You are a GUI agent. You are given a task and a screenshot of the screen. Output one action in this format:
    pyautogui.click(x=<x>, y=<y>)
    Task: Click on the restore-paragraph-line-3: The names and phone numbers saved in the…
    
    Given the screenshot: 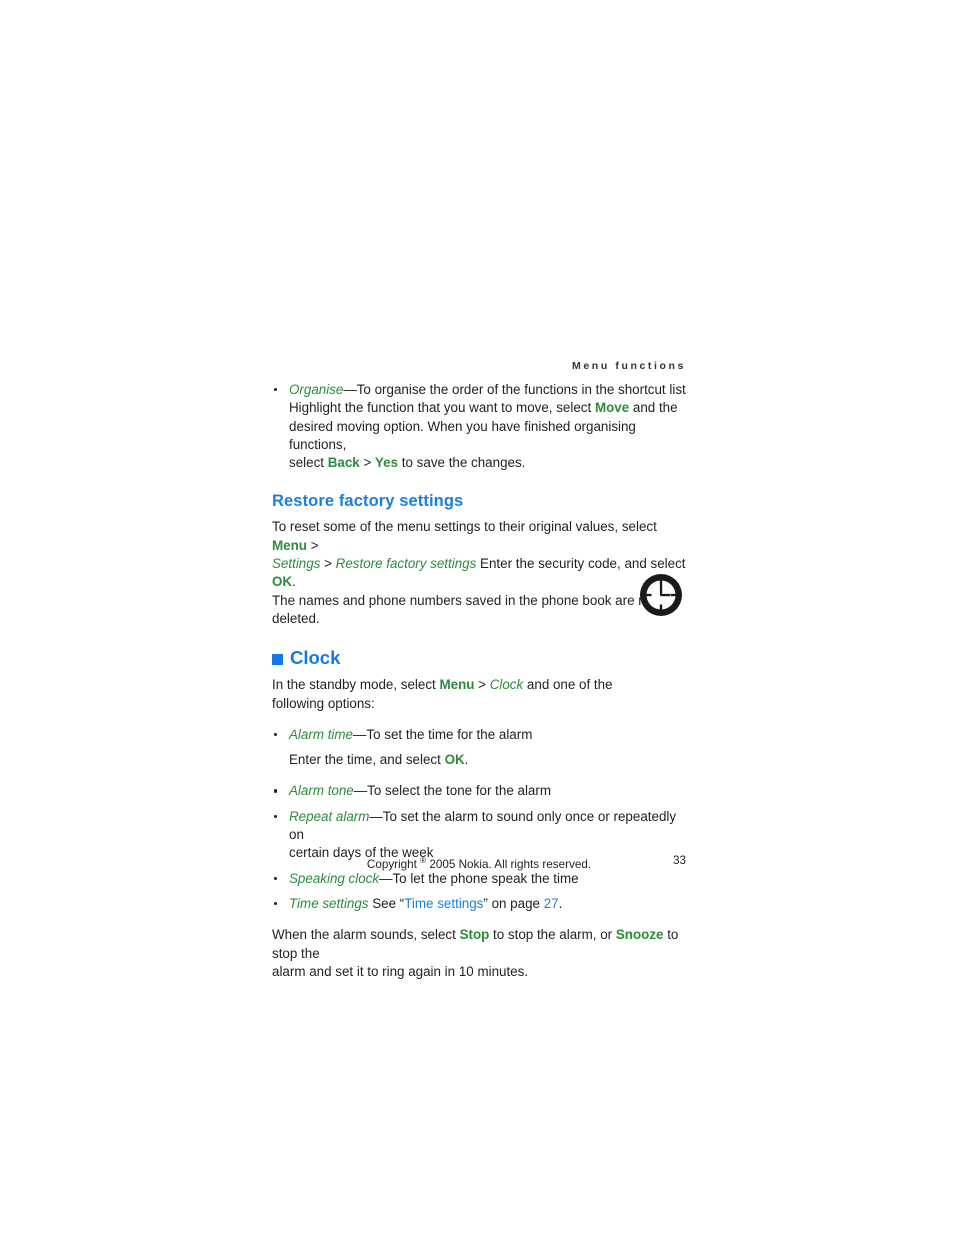 What is the action you would take?
    pyautogui.click(x=464, y=609)
    